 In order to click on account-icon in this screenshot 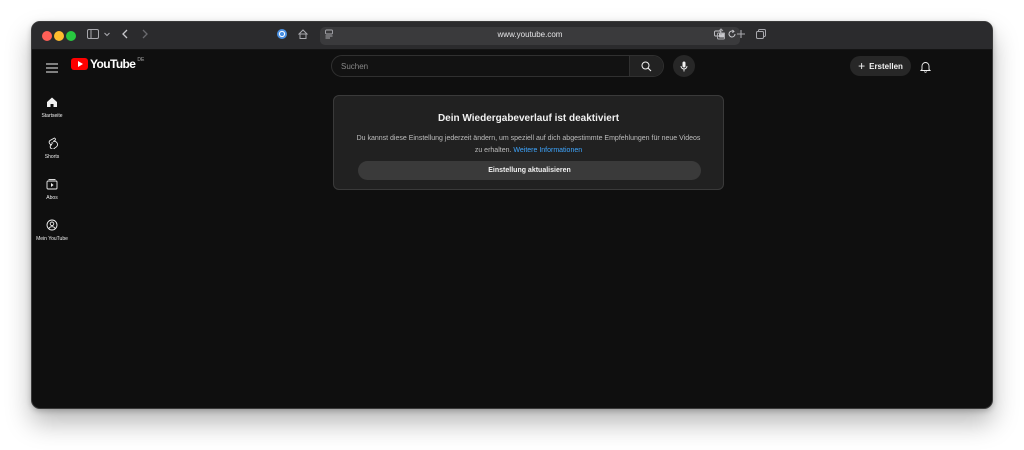, I will do `click(52, 225)`.